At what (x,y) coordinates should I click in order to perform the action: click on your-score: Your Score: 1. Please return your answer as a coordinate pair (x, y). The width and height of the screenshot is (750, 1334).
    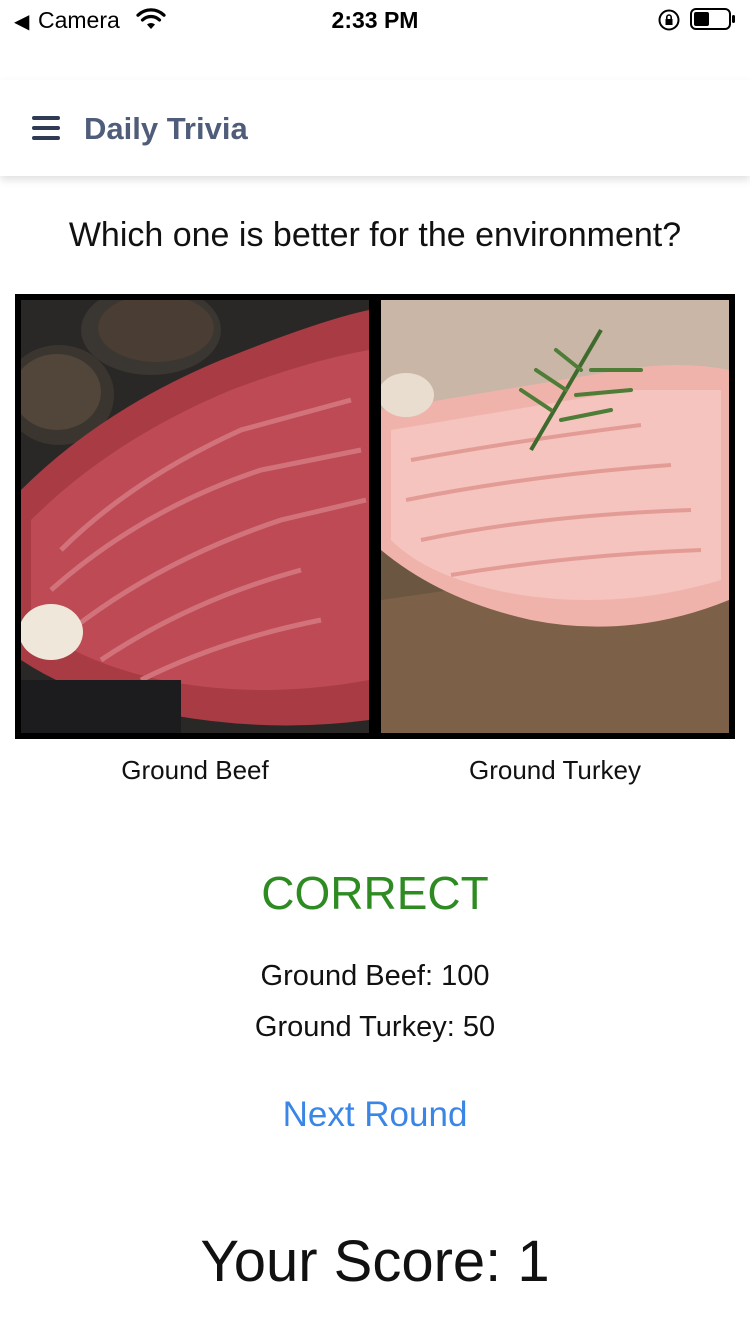
    Looking at the image, I should click on (375, 1261).